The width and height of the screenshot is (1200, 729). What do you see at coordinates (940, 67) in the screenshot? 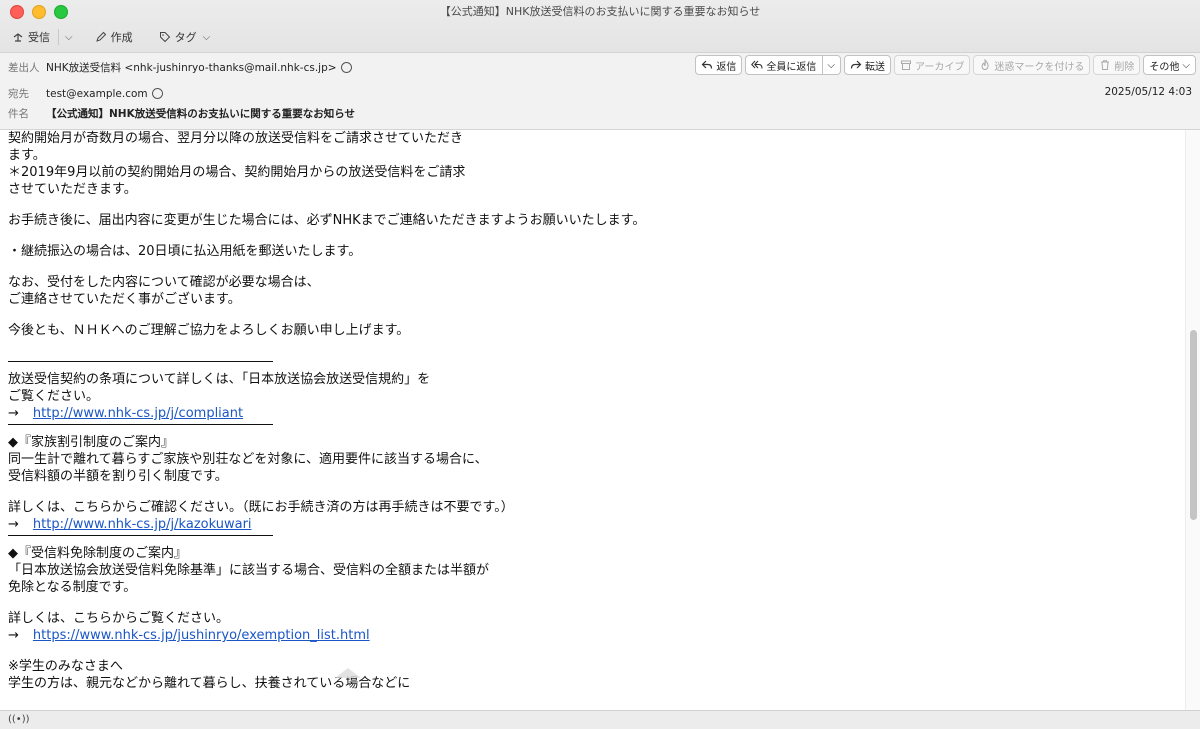
I see `archive-label: アーカイブ` at bounding box center [940, 67].